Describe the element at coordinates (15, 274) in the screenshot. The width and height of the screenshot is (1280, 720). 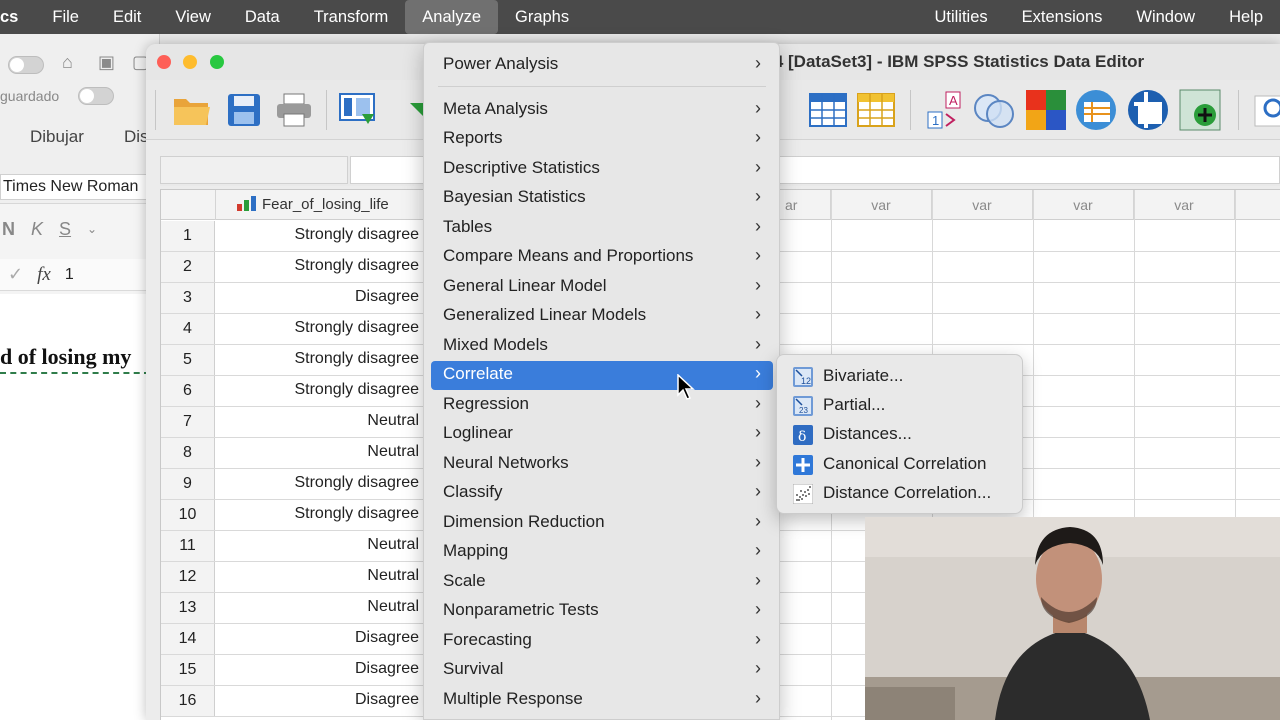
I see `check-icon: ✓` at that location.